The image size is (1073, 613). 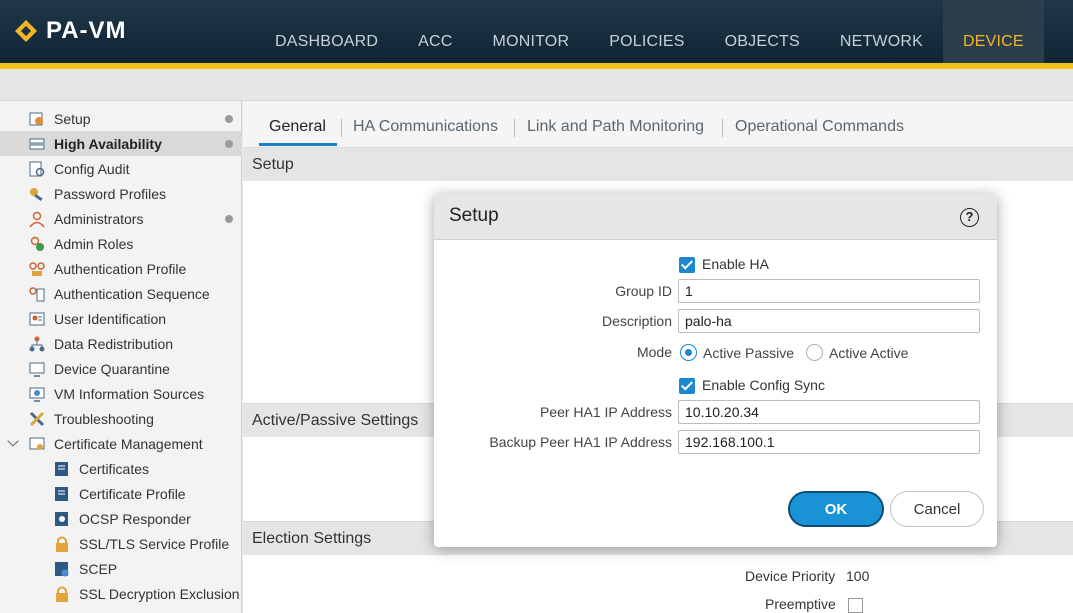 I want to click on description-label: Description, so click(x=636, y=321).